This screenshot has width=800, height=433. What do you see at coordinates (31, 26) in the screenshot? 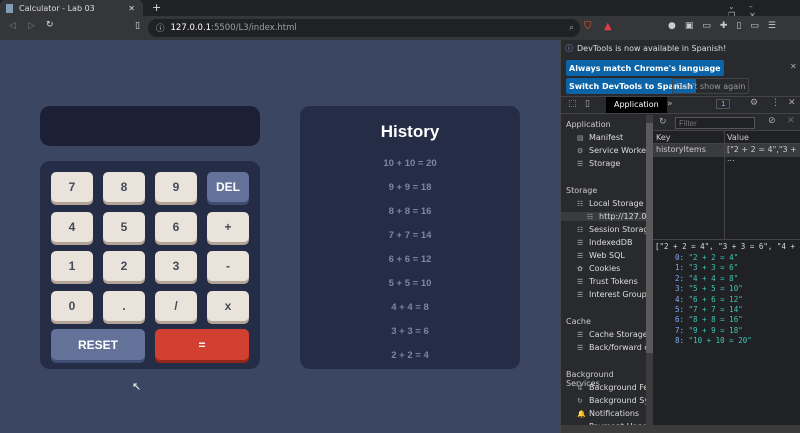
I see `forward-icon: ▷` at bounding box center [31, 26].